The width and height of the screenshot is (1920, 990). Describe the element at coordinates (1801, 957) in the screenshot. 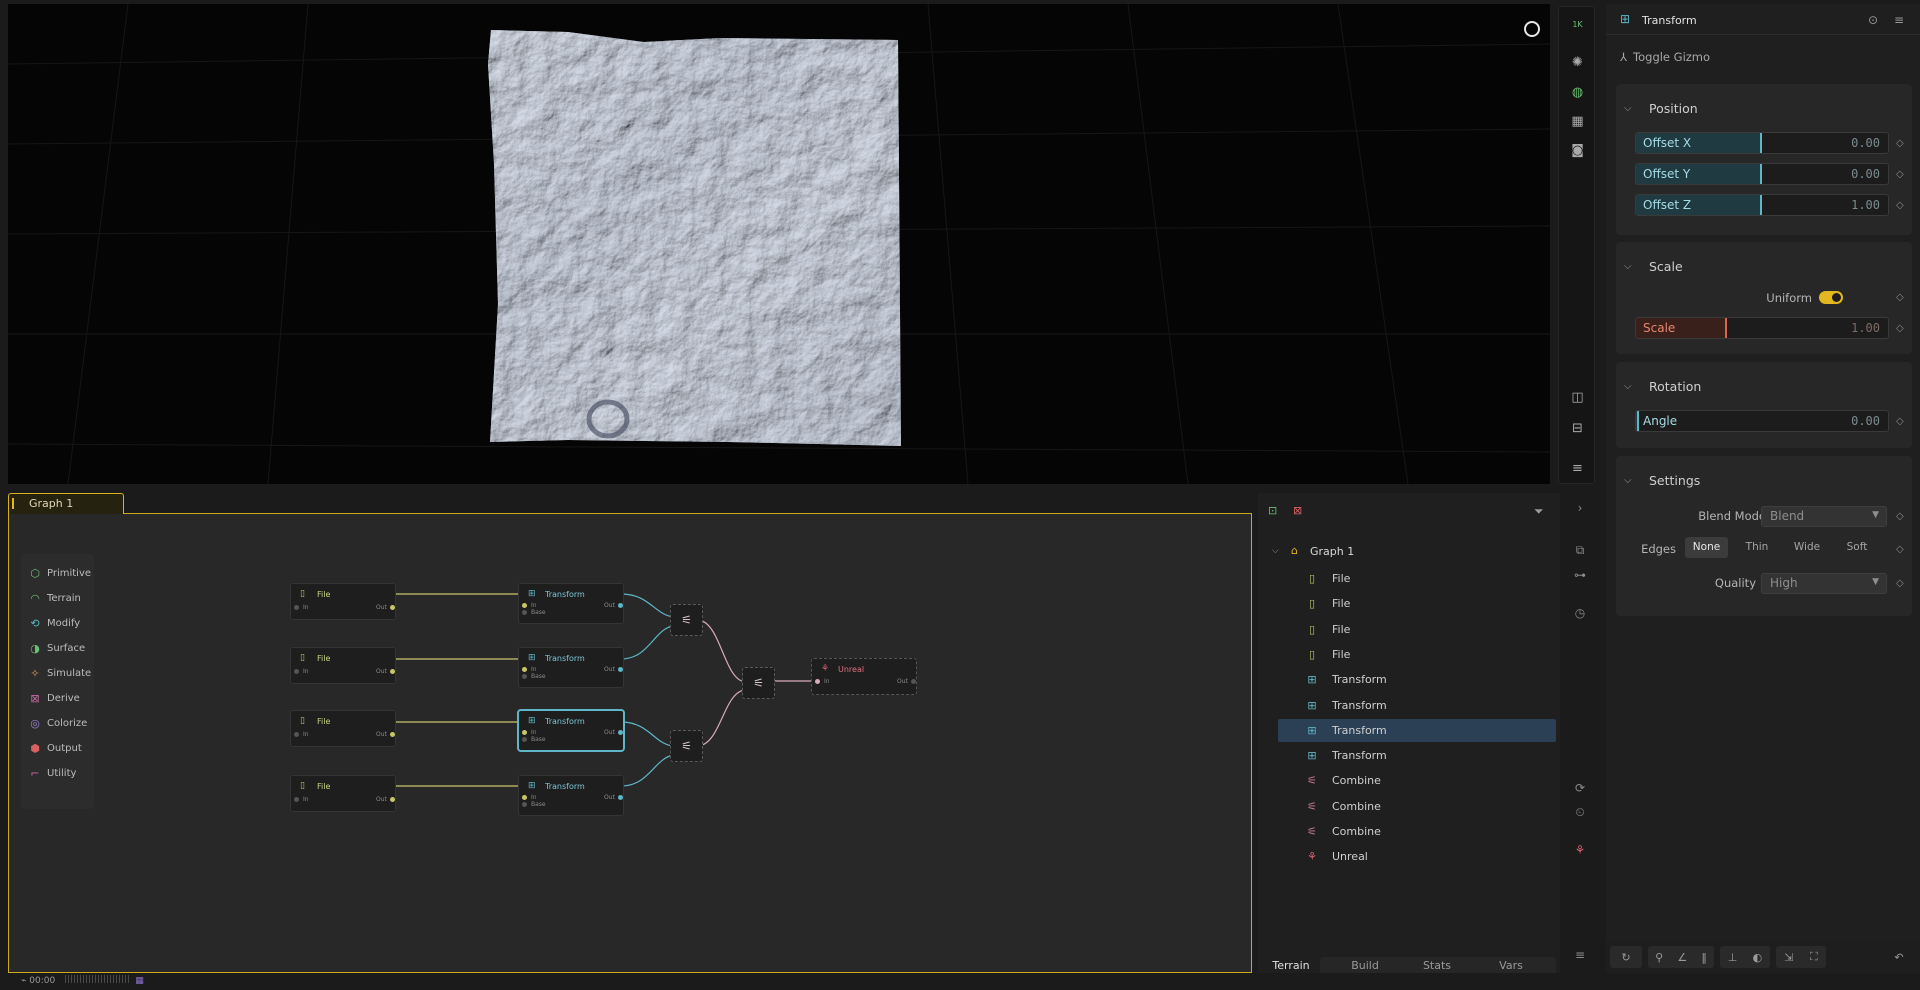

I see `tool-group-3: ⇲ ⛶` at that location.